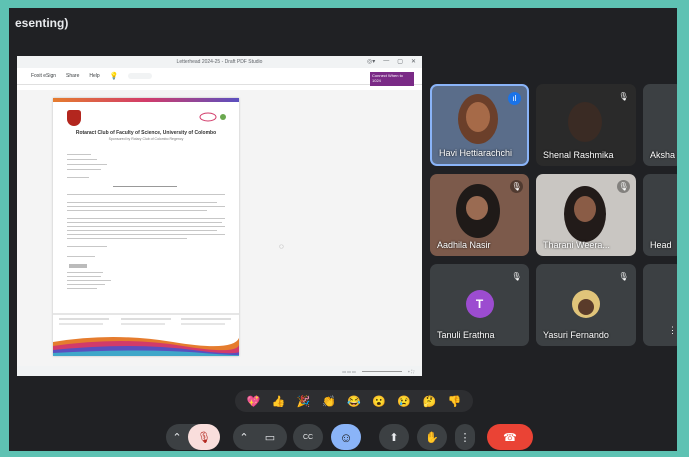 The width and height of the screenshot is (689, 457). Describe the element at coordinates (432, 437) in the screenshot. I see `raise-hand-button: ✋` at that location.